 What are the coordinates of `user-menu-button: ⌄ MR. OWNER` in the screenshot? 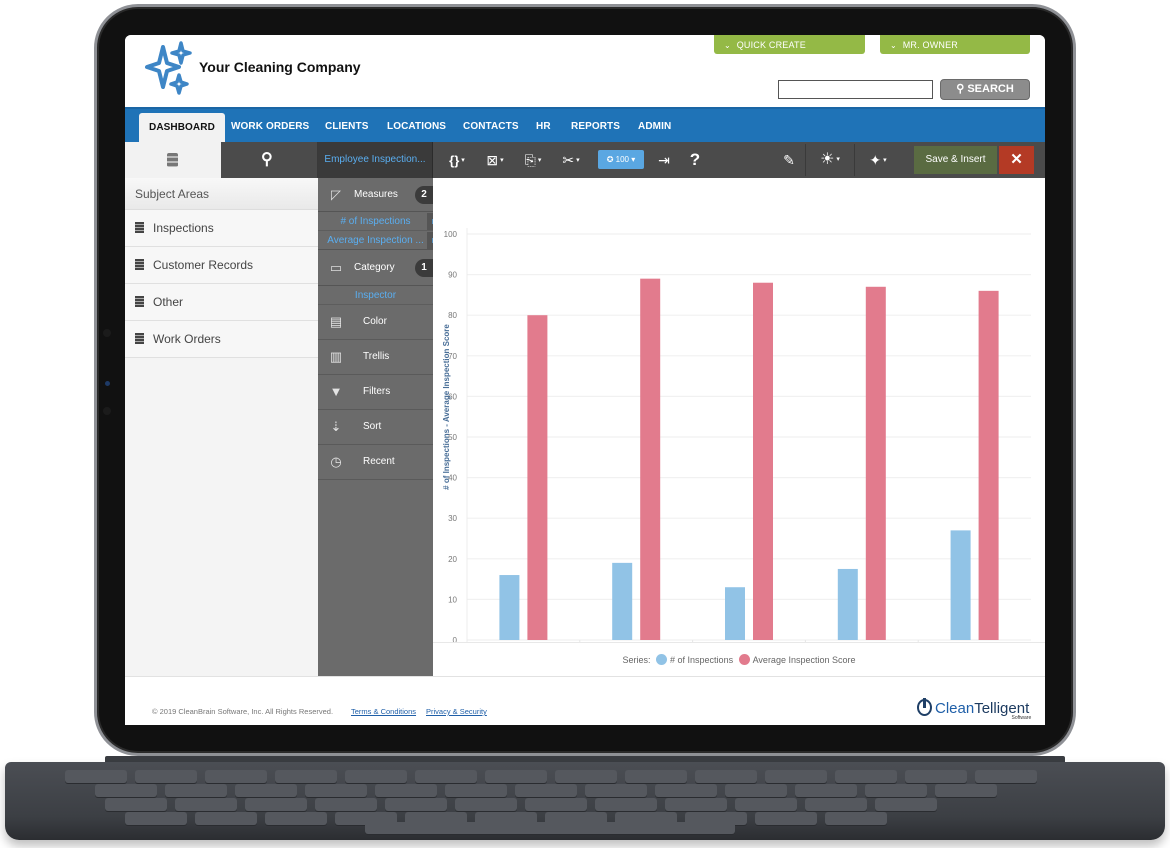 It's located at (955, 44).